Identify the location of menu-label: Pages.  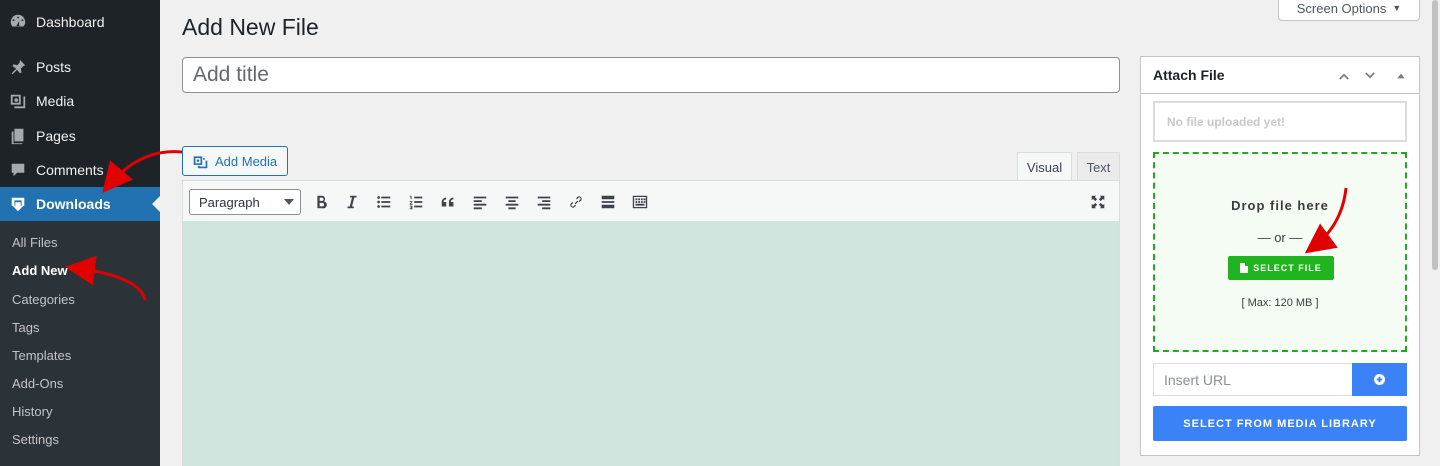
(56, 136).